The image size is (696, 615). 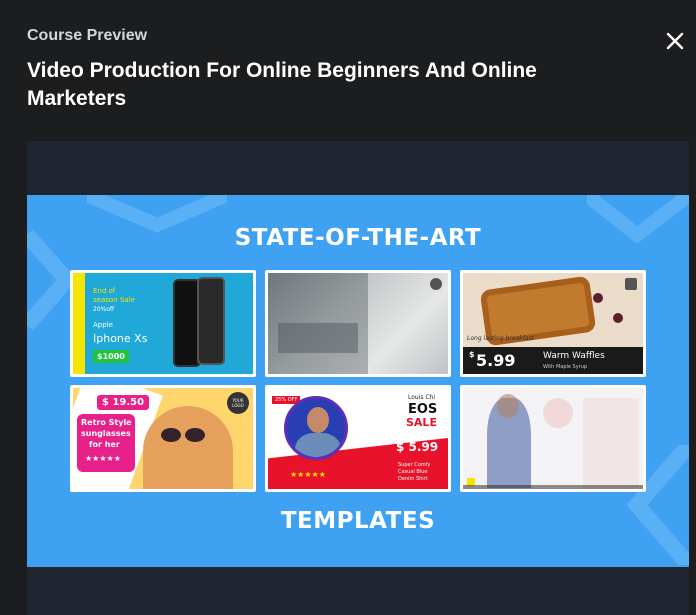 What do you see at coordinates (413, 472) in the screenshot?
I see `thumb-text: Casual Blue` at bounding box center [413, 472].